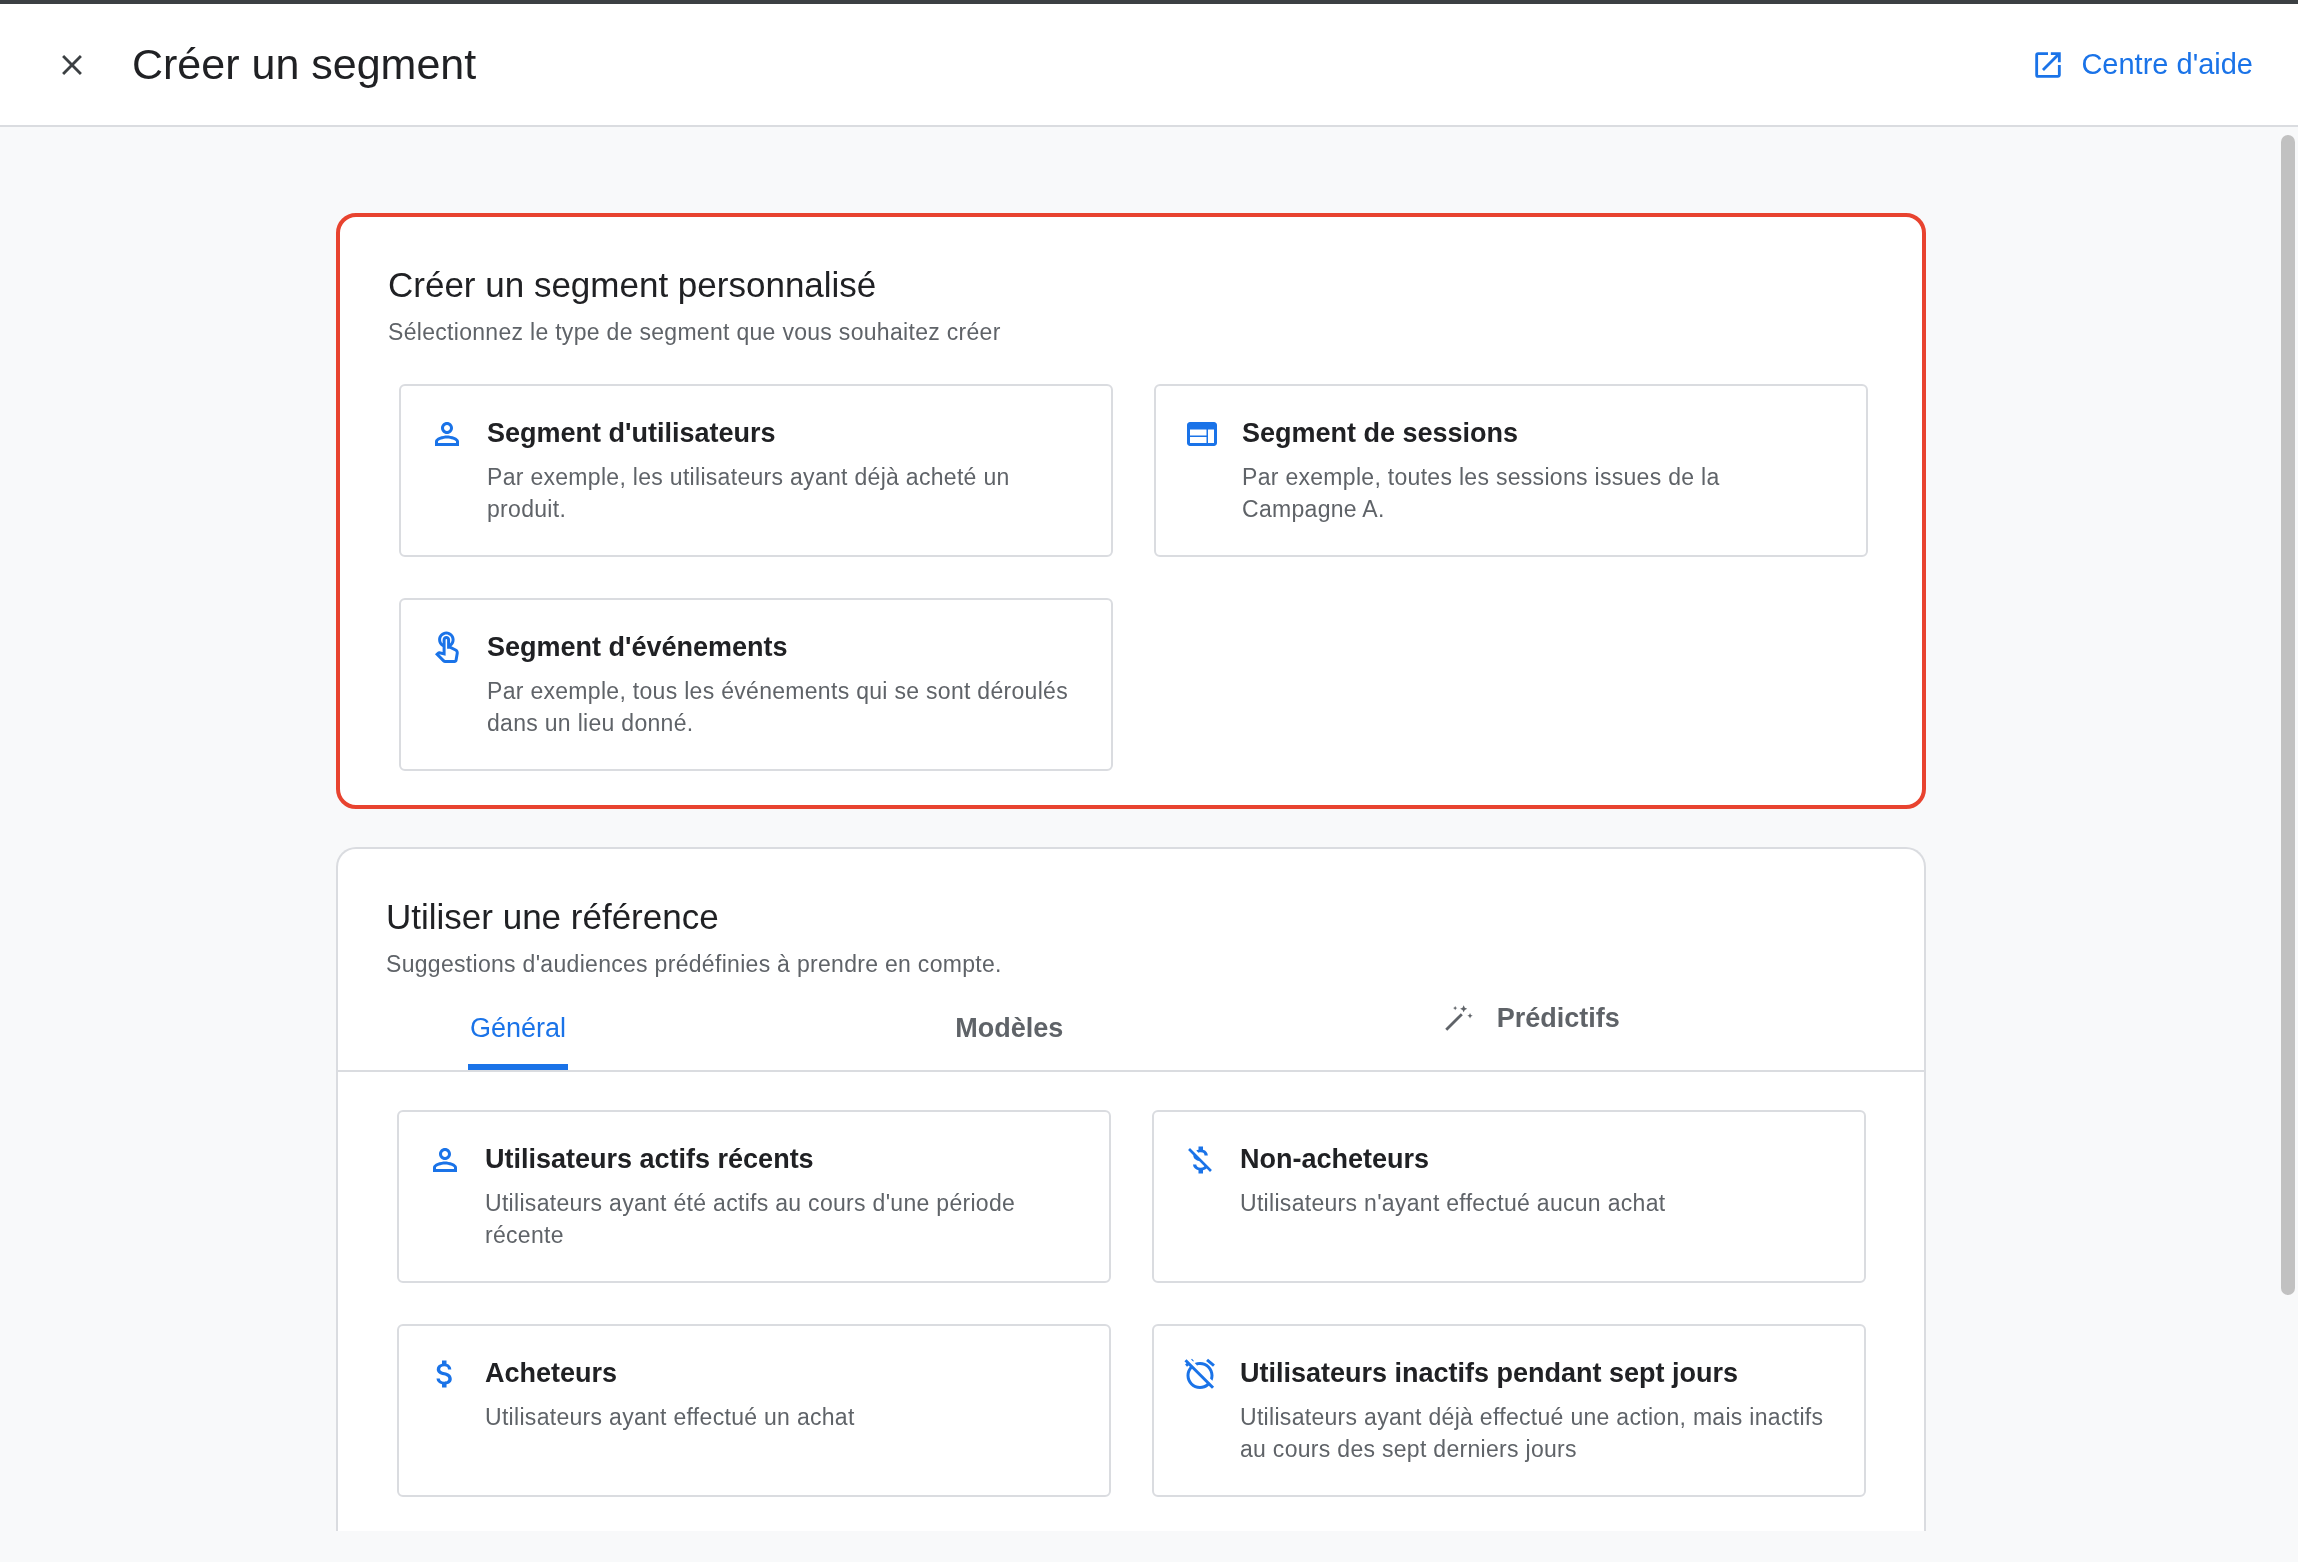 Image resolution: width=2298 pixels, height=1562 pixels. What do you see at coordinates (650, 1159) in the screenshot?
I see `option-title: Utilisateurs actifs récents` at bounding box center [650, 1159].